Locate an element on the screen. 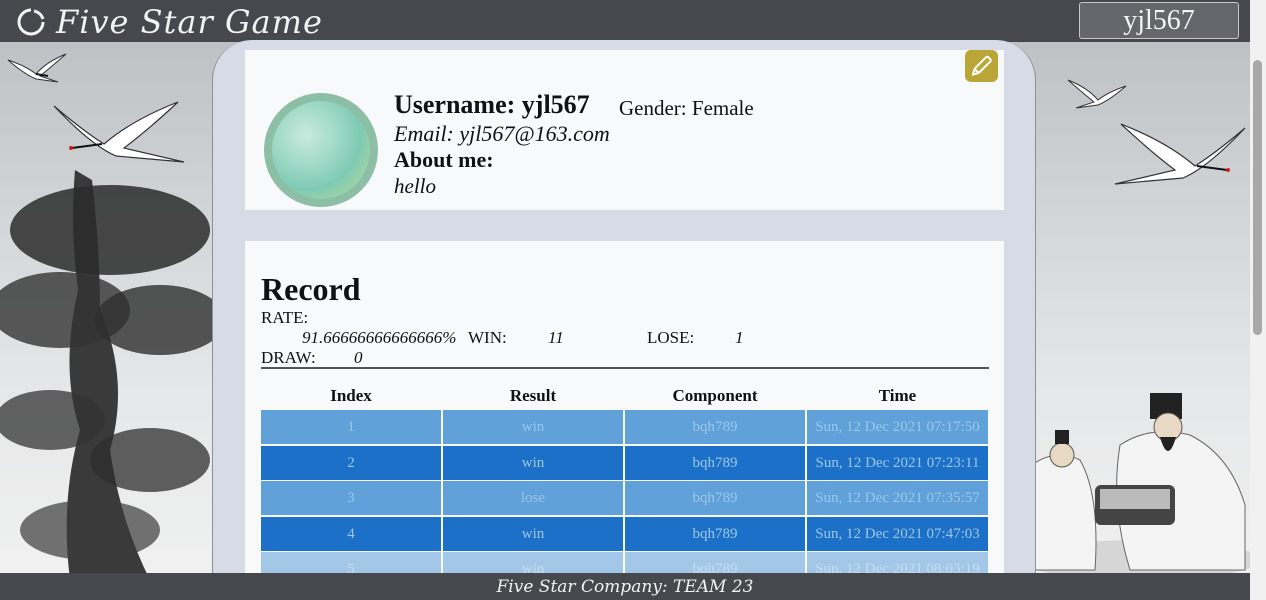 This screenshot has height=600, width=1266. table-cell: lose is located at coordinates (533, 498).